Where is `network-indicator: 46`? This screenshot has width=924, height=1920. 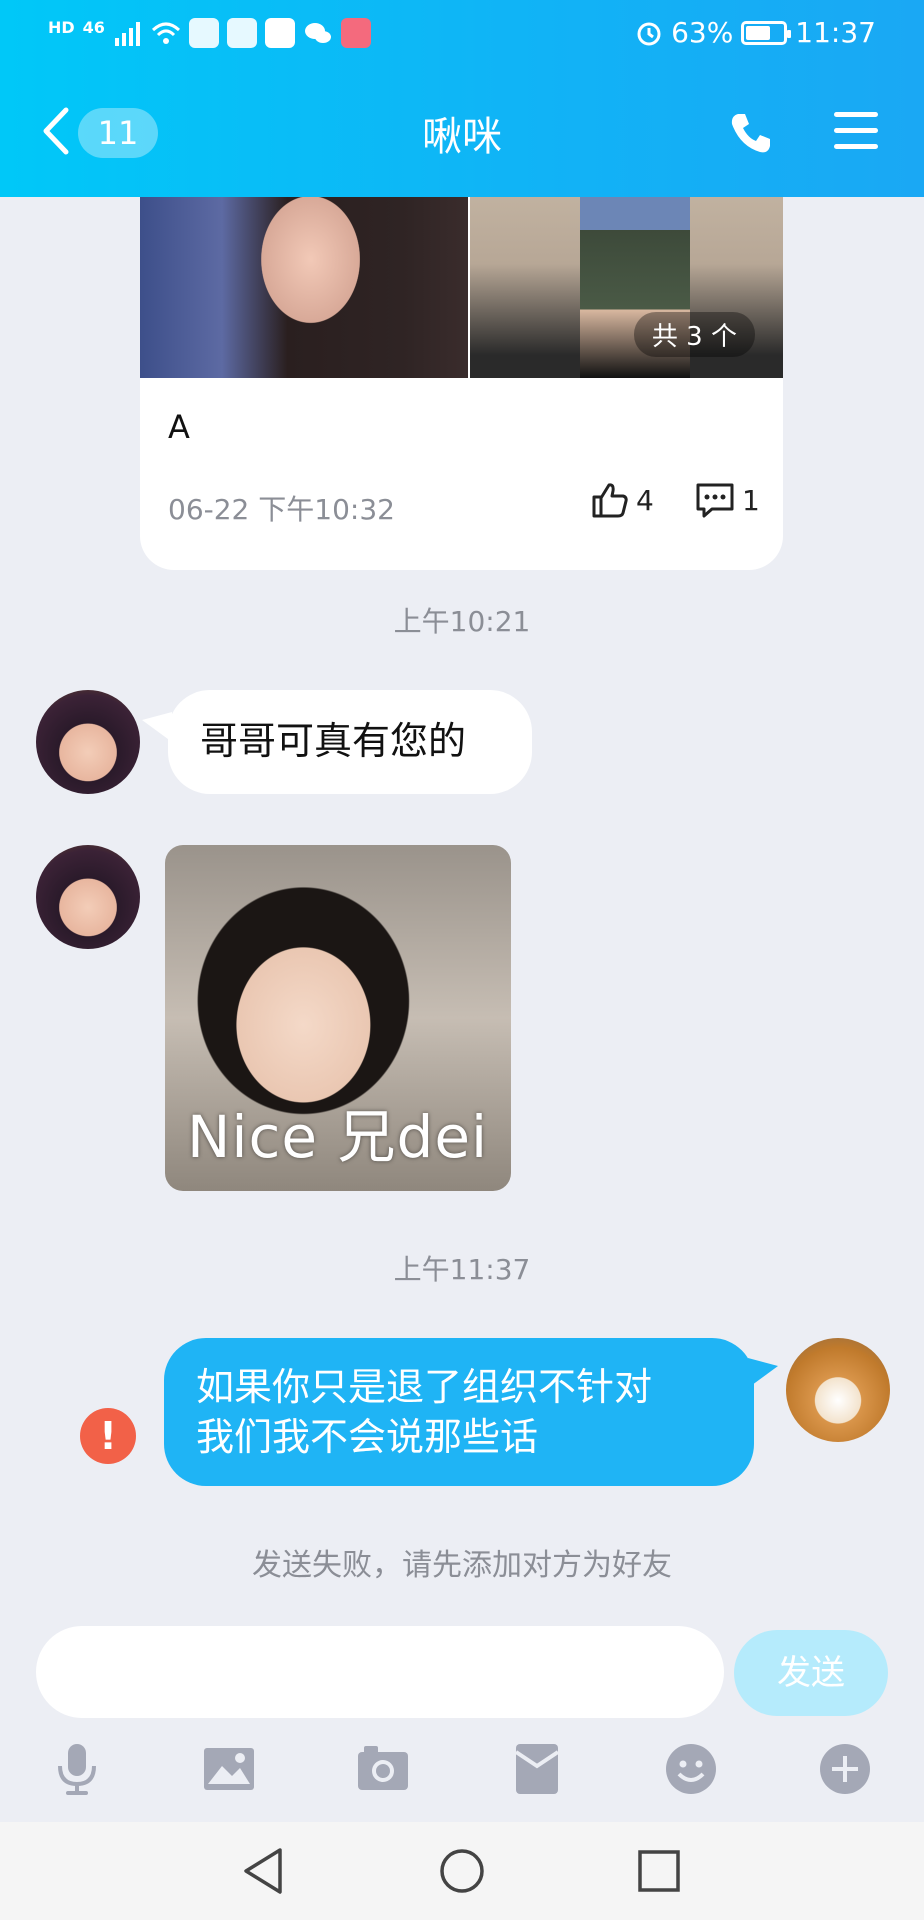
network-indicator: 46 is located at coordinates (93, 27).